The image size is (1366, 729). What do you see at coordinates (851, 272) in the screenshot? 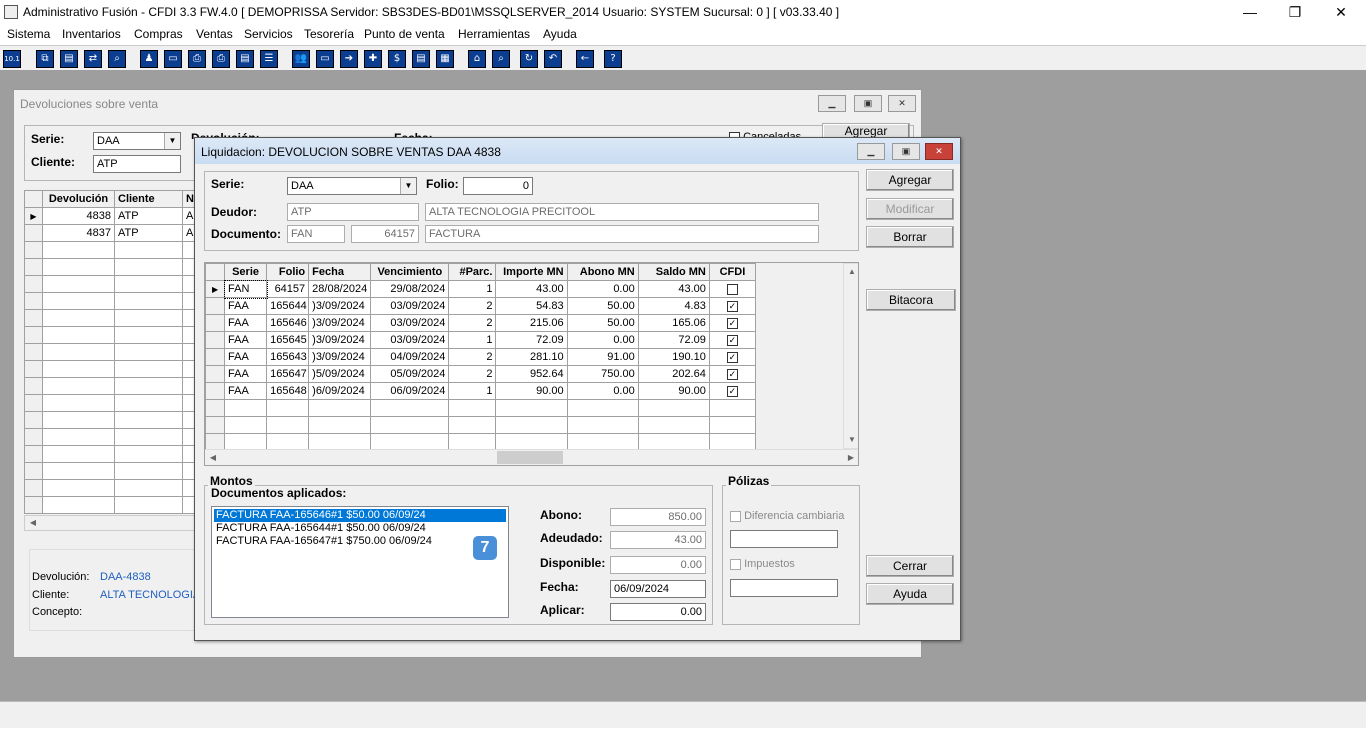
I see `chevron-up-icon: ▲` at bounding box center [851, 272].